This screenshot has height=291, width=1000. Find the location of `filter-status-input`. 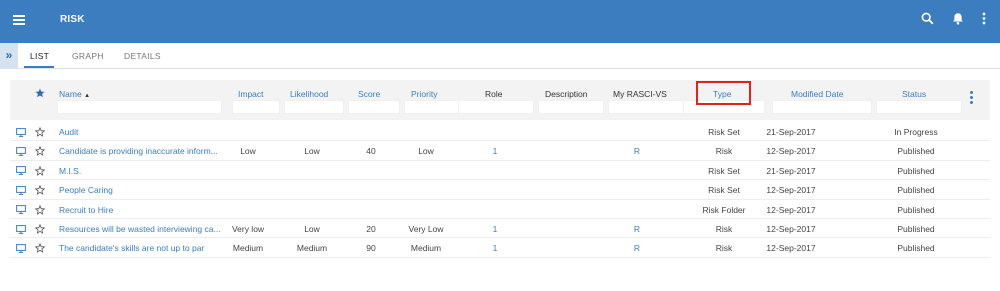

filter-status-input is located at coordinates (919, 107).